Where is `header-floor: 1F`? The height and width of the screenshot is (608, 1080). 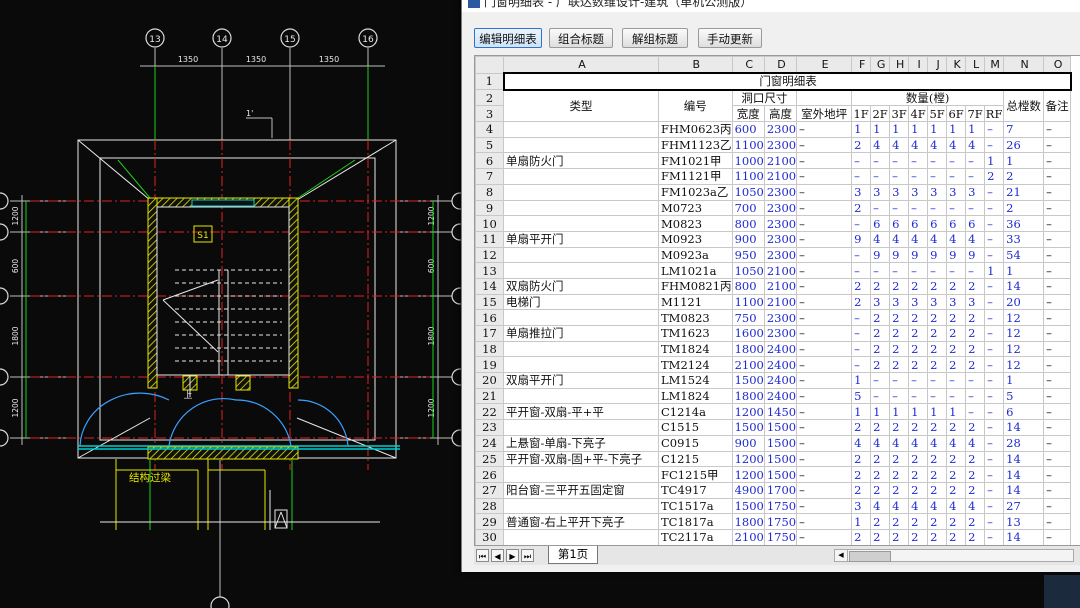
header-floor: 1F is located at coordinates (861, 114).